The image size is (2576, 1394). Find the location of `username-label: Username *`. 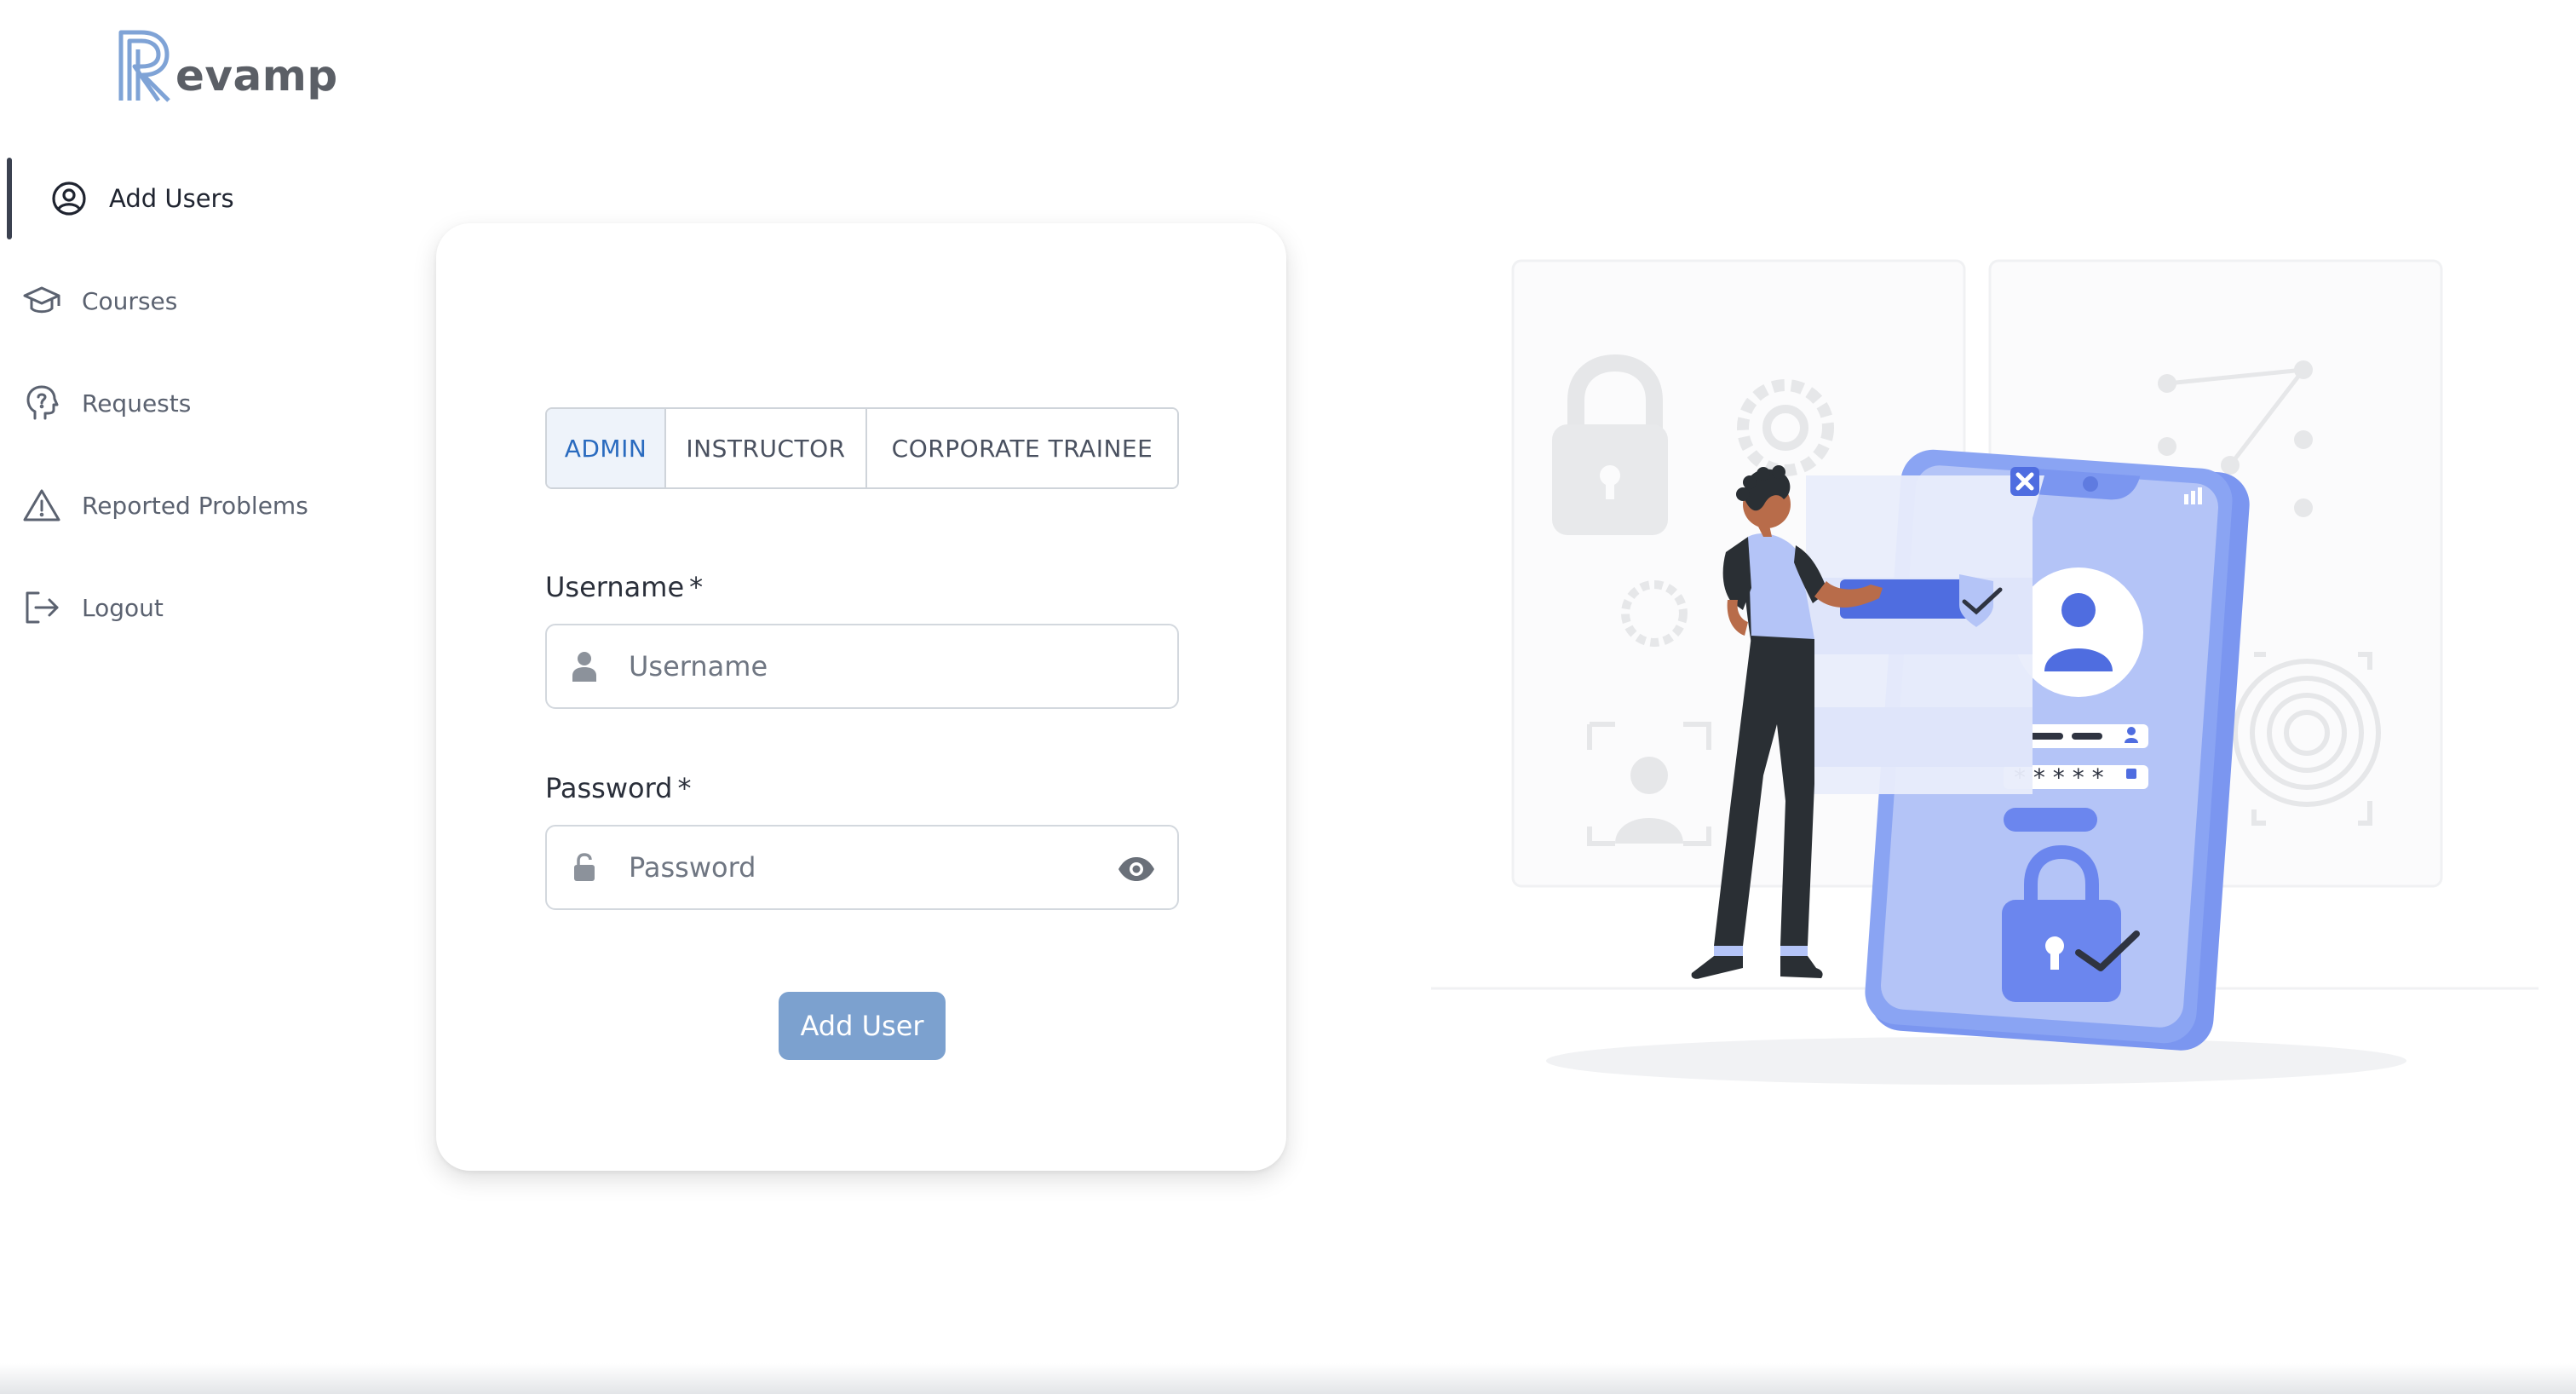

username-label: Username * is located at coordinates (624, 587).